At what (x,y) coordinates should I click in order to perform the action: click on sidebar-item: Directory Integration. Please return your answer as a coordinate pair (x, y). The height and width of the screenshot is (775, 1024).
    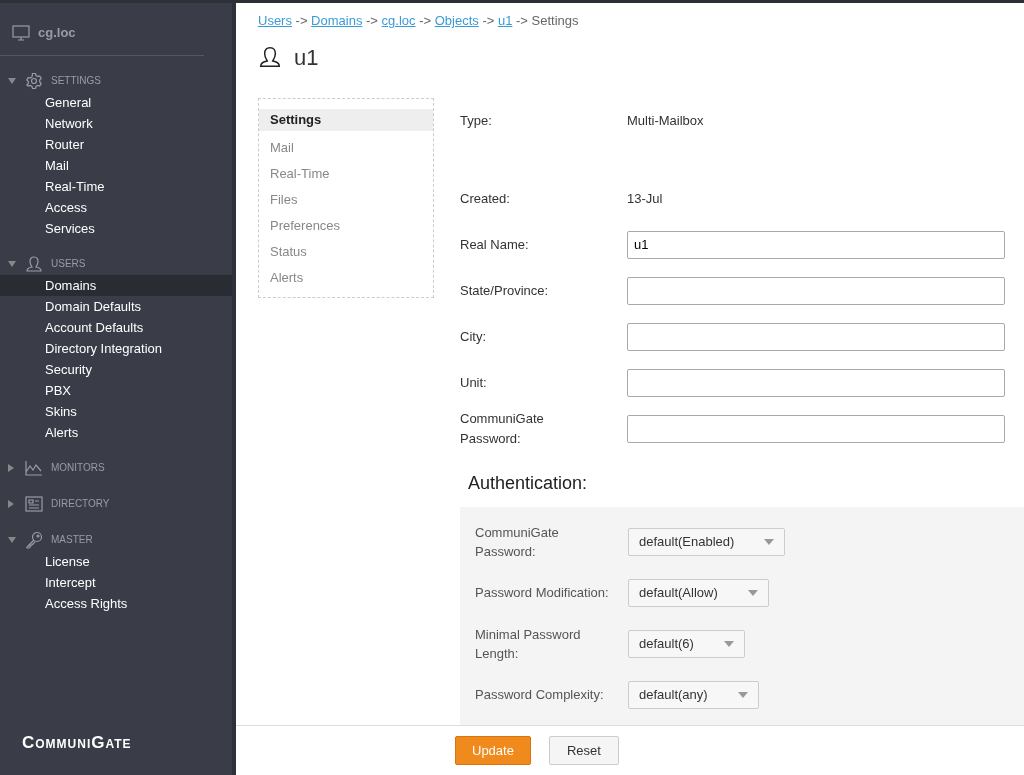
    Looking at the image, I should click on (116, 348).